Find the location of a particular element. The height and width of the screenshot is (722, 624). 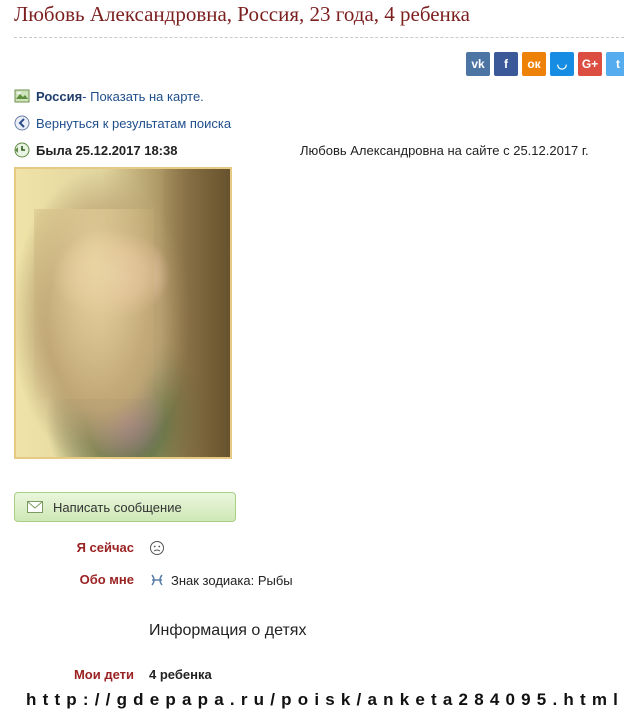

location-country: Россия is located at coordinates (59, 96).